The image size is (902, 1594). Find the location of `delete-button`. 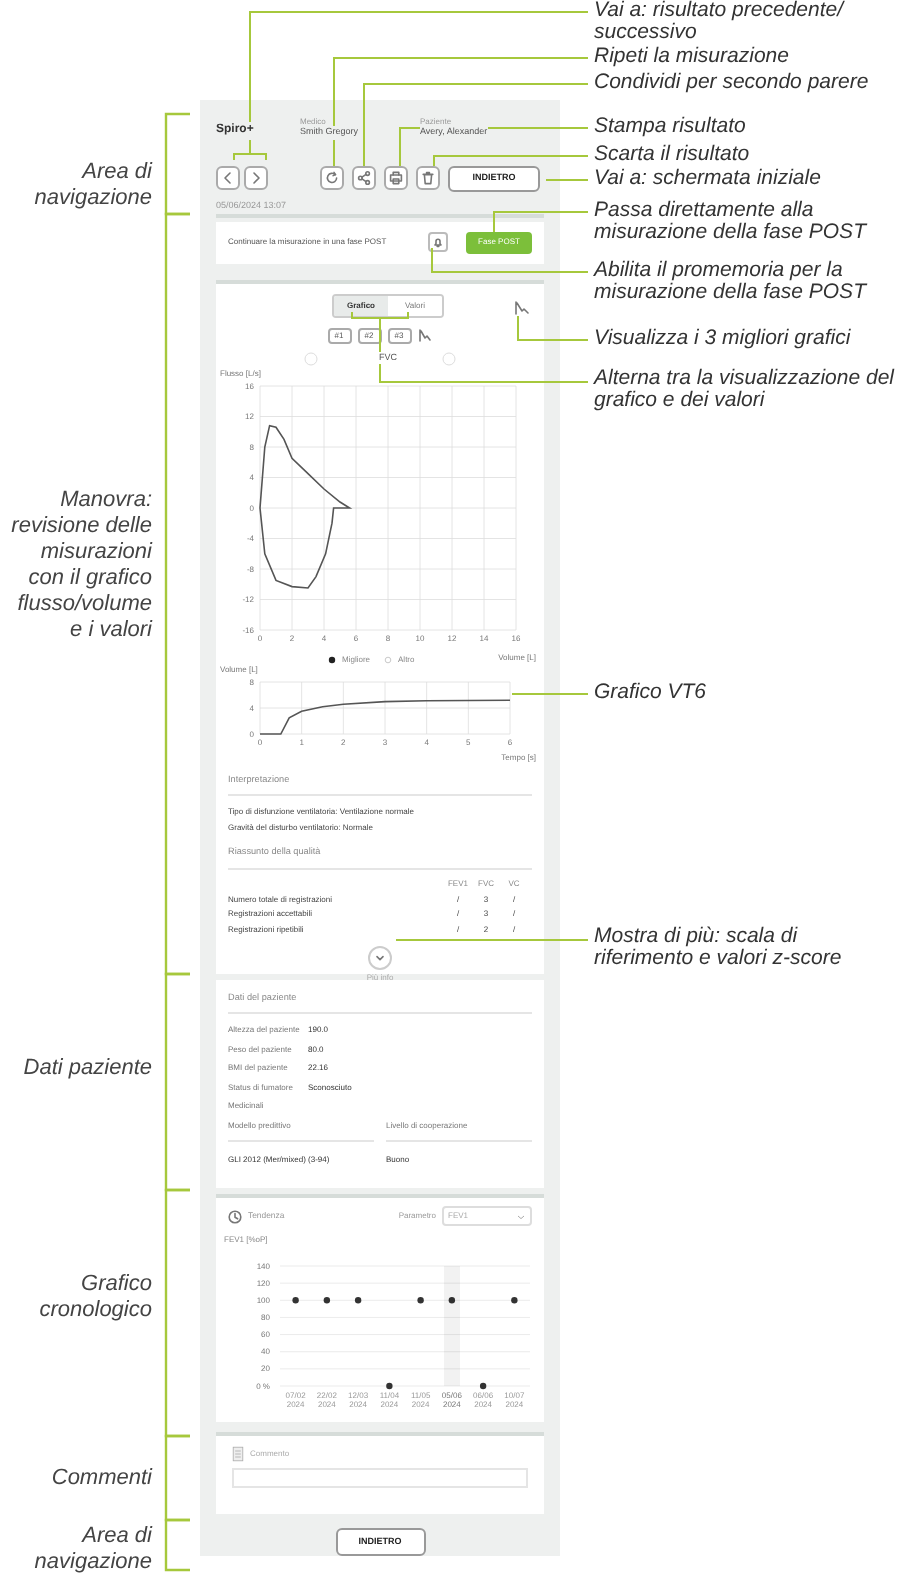

delete-button is located at coordinates (428, 178).